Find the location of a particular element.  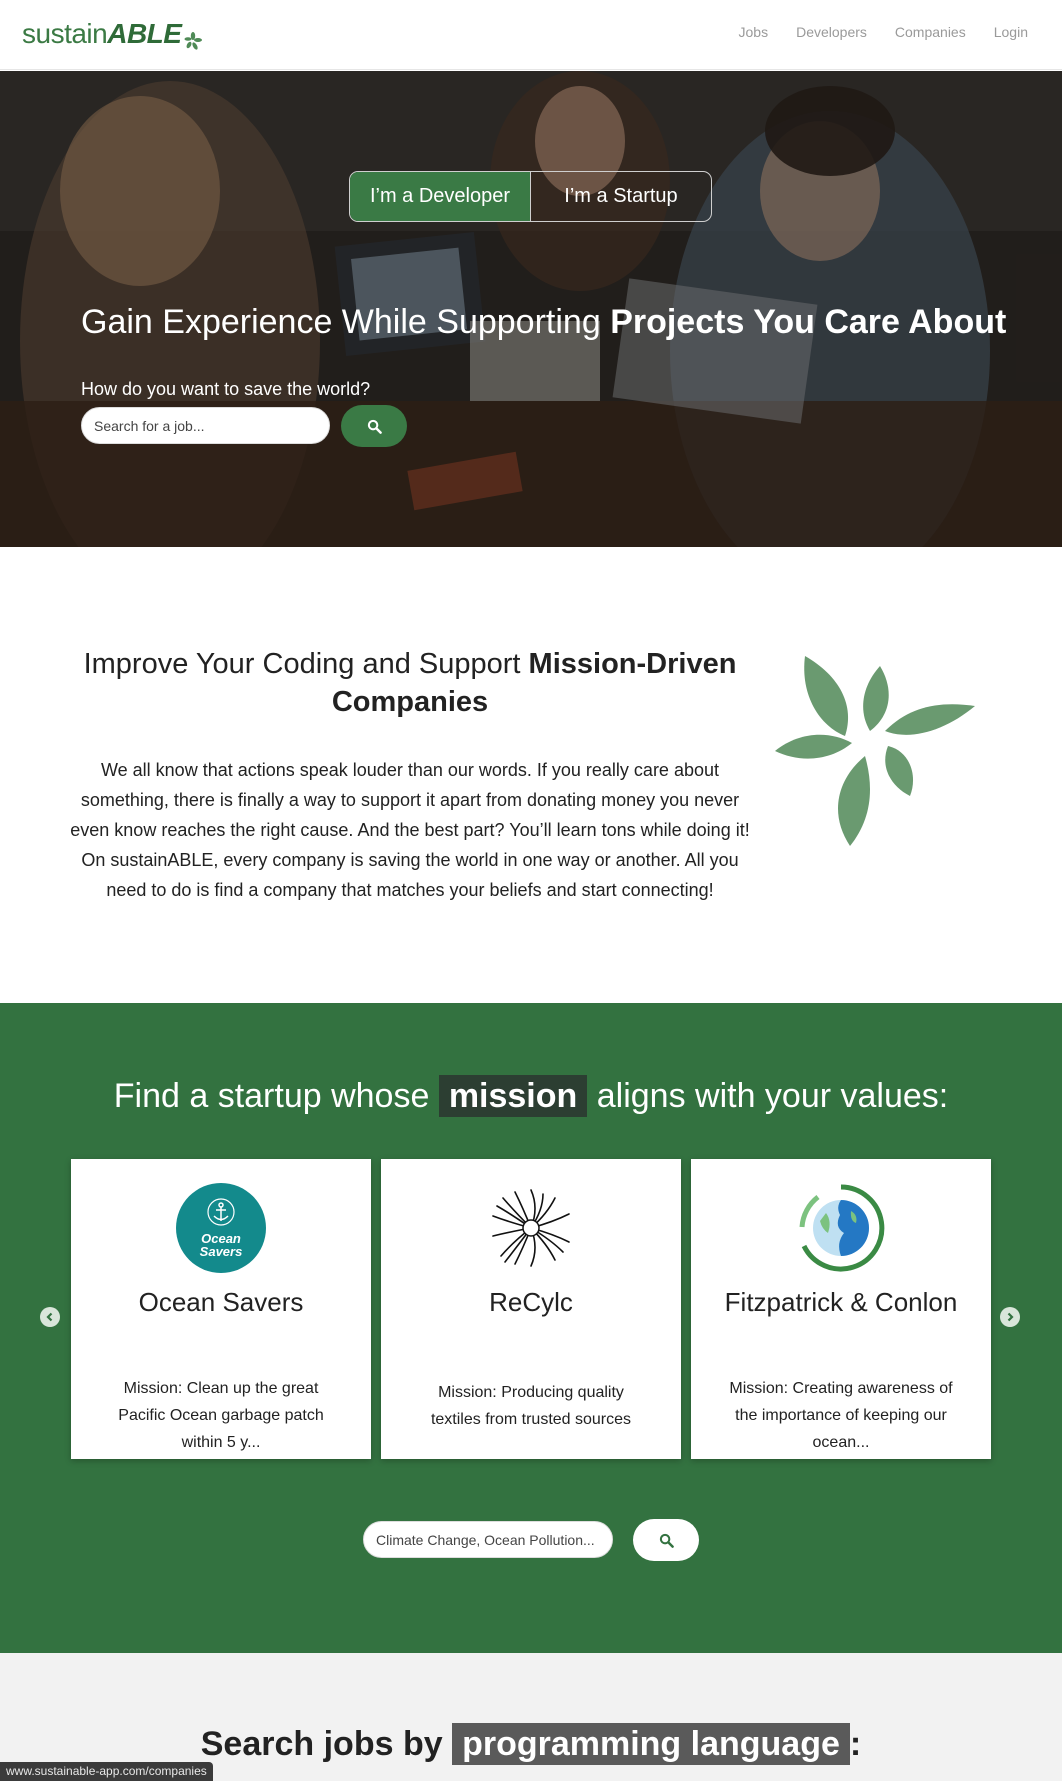

carousel-next-button is located at coordinates (1010, 1317).